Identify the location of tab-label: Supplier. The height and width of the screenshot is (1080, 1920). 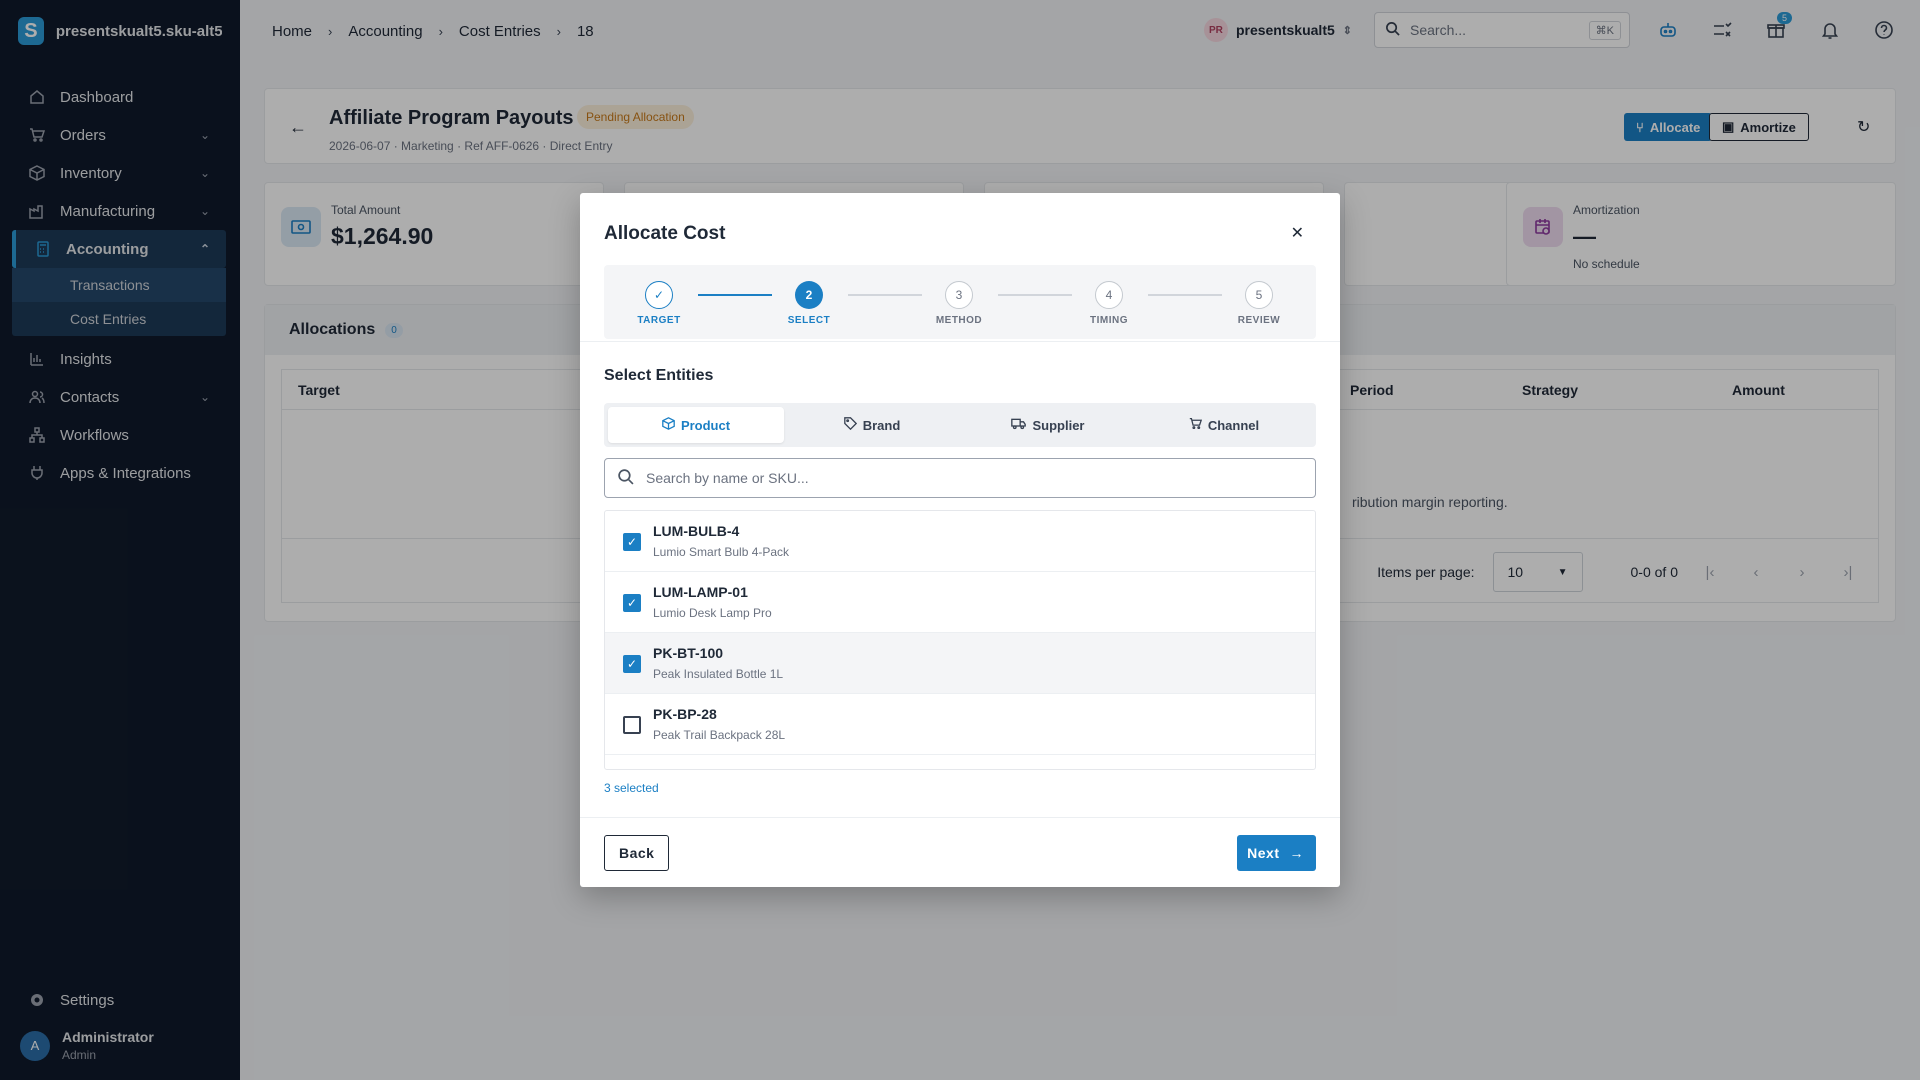
(1058, 425).